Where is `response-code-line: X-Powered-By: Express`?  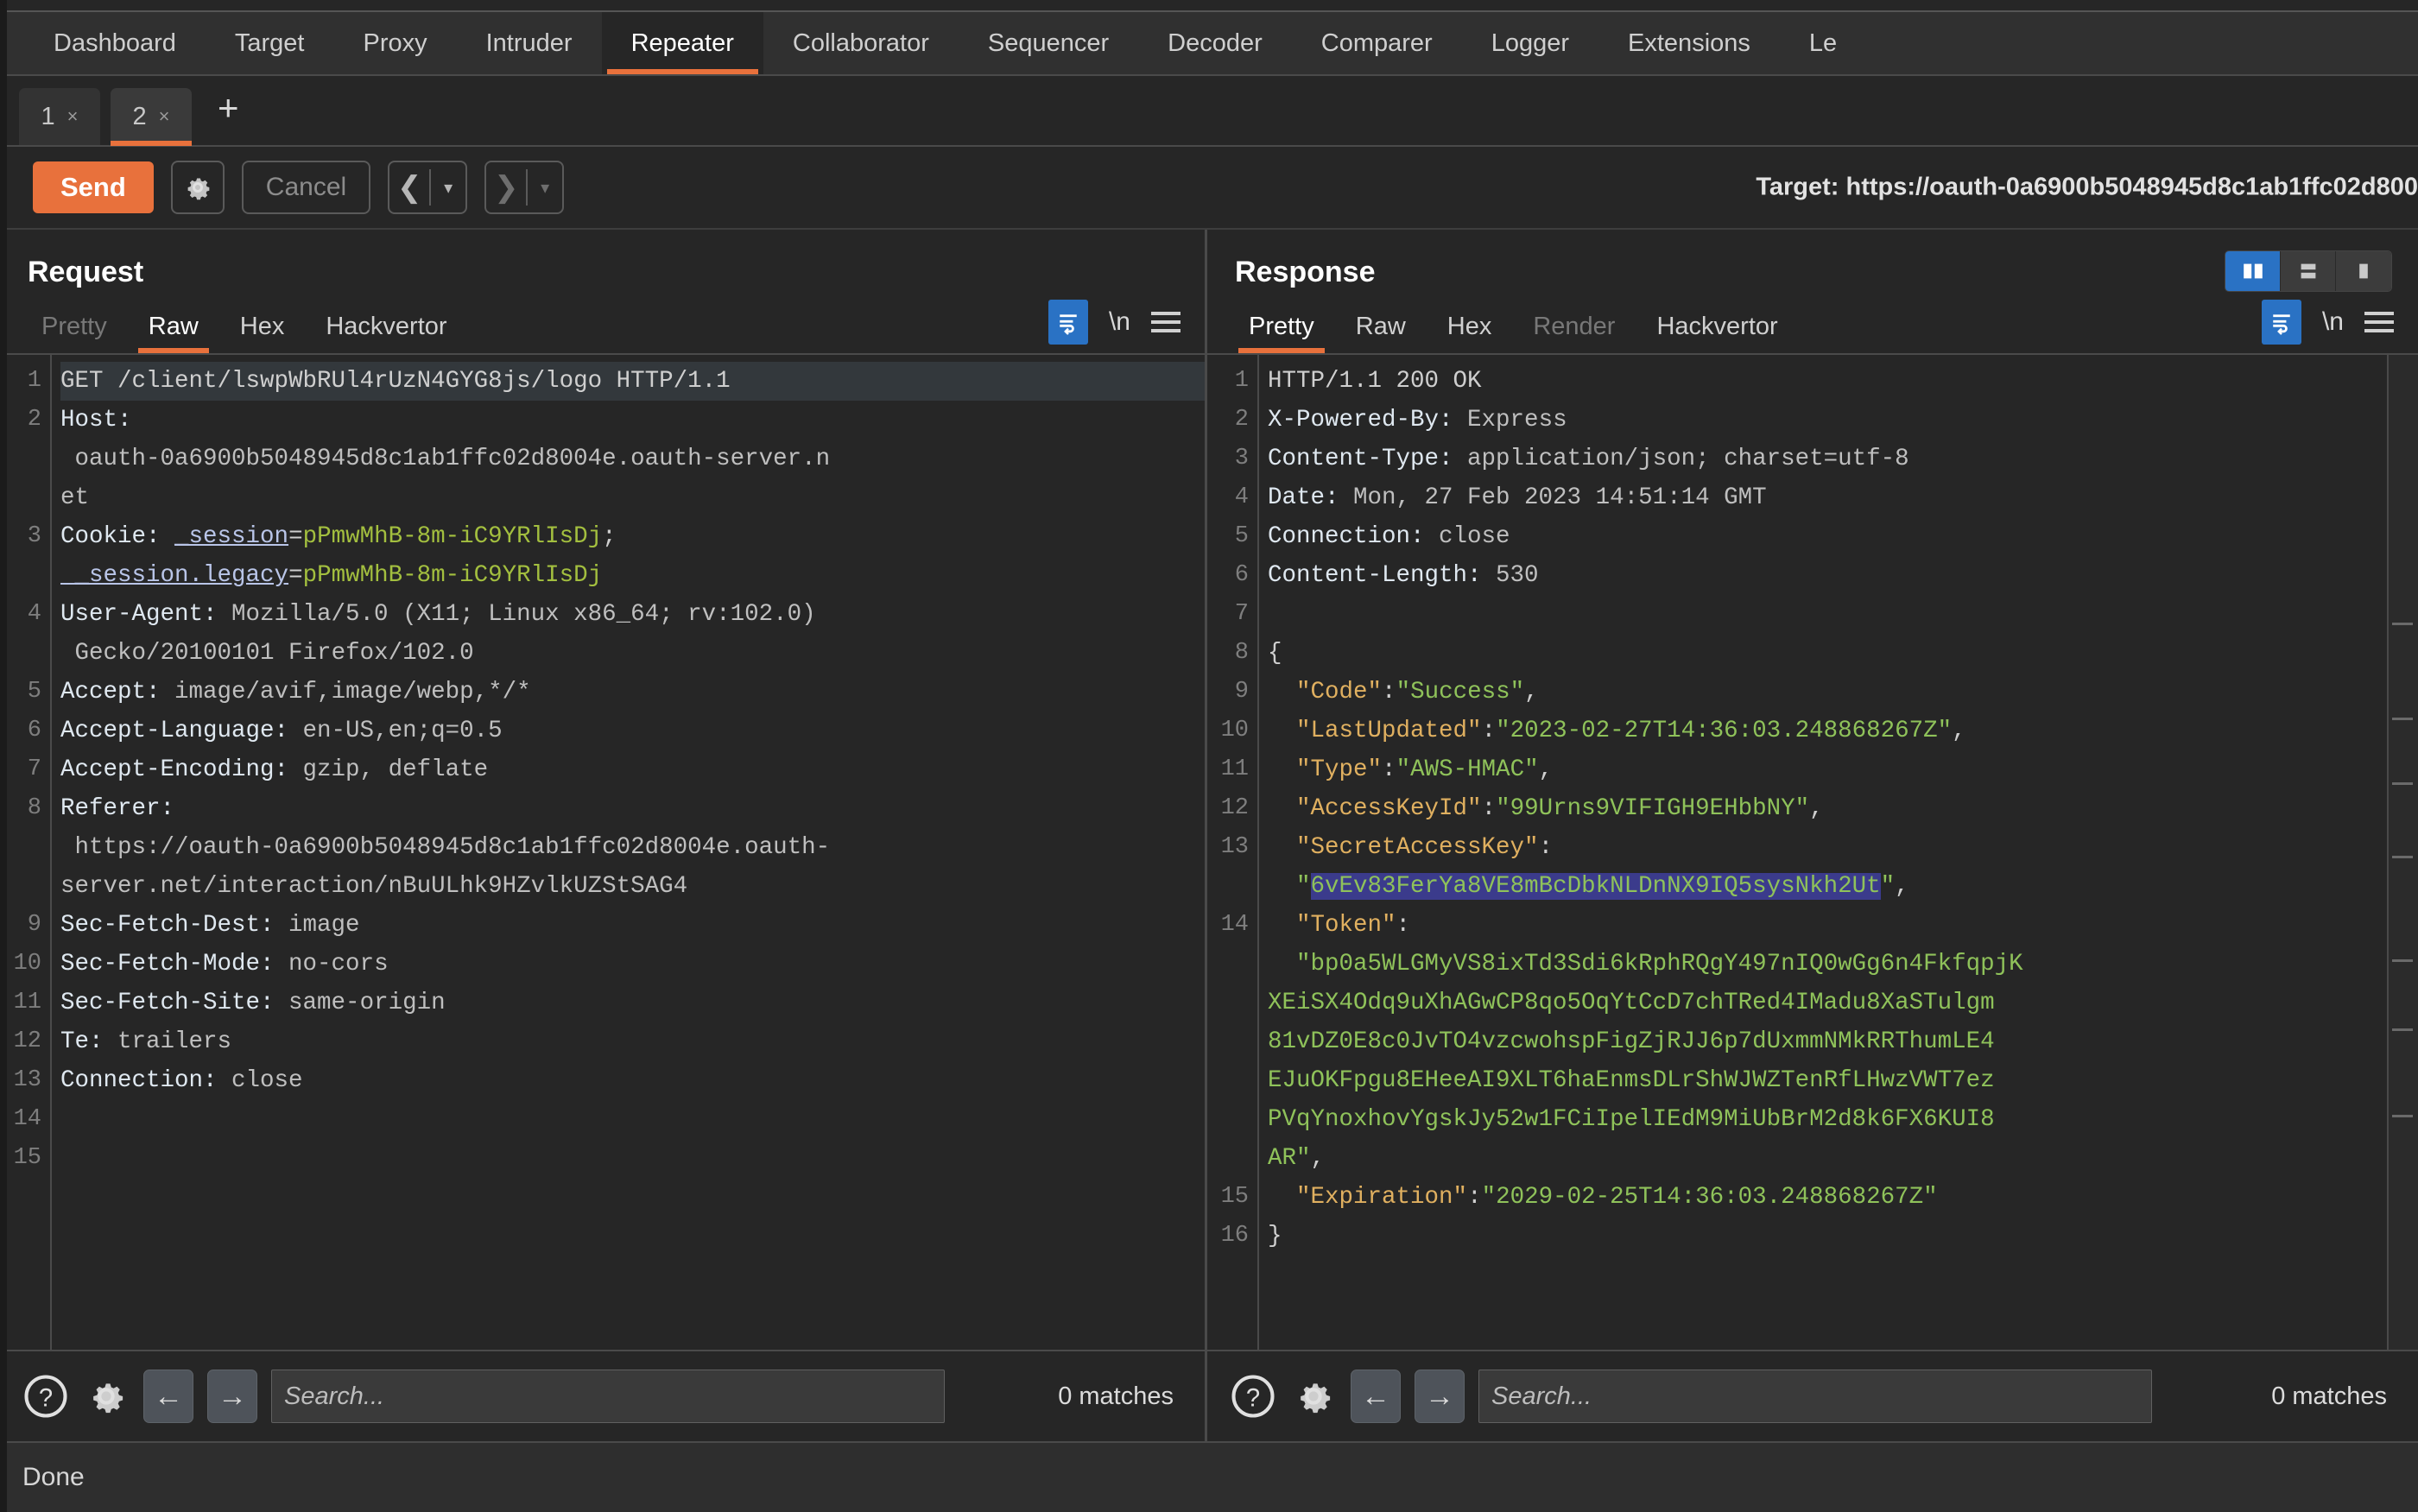
response-code-line: X-Powered-By: Express is located at coordinates (1823, 420).